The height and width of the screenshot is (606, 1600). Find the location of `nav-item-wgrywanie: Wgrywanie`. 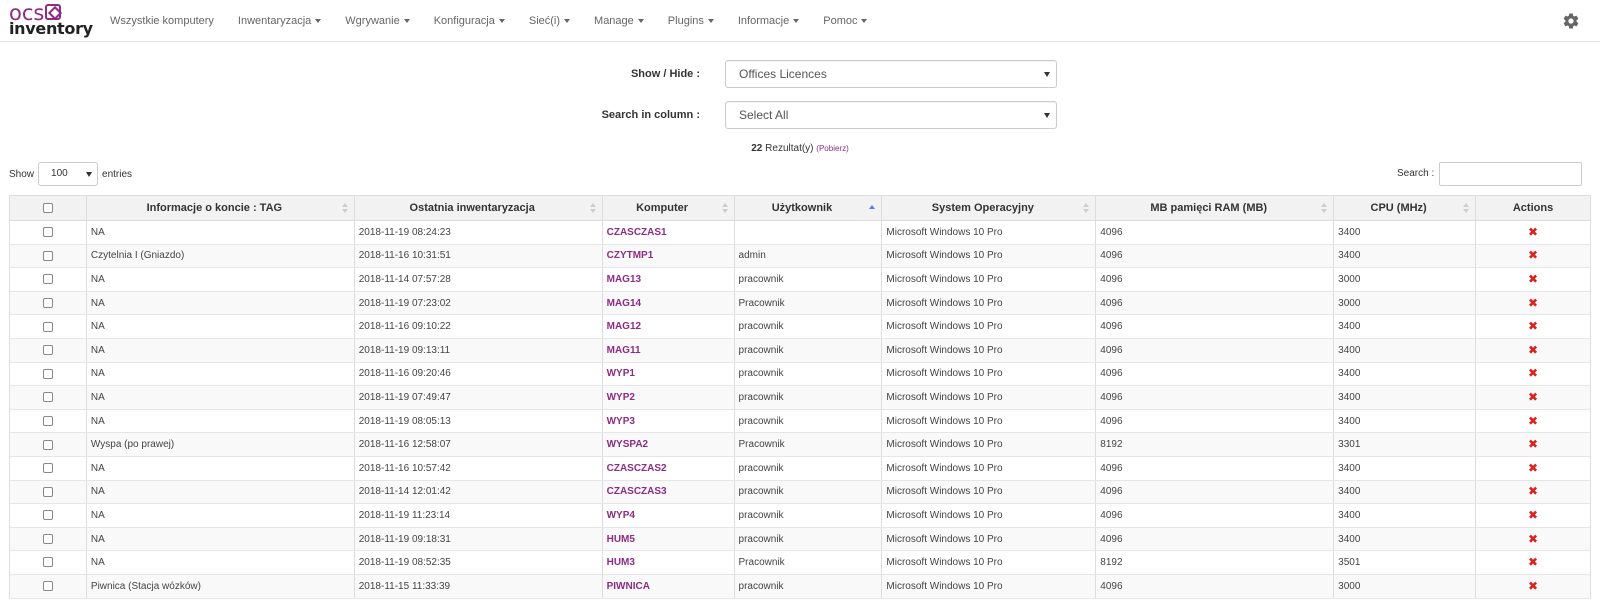

nav-item-wgrywanie: Wgrywanie is located at coordinates (377, 21).